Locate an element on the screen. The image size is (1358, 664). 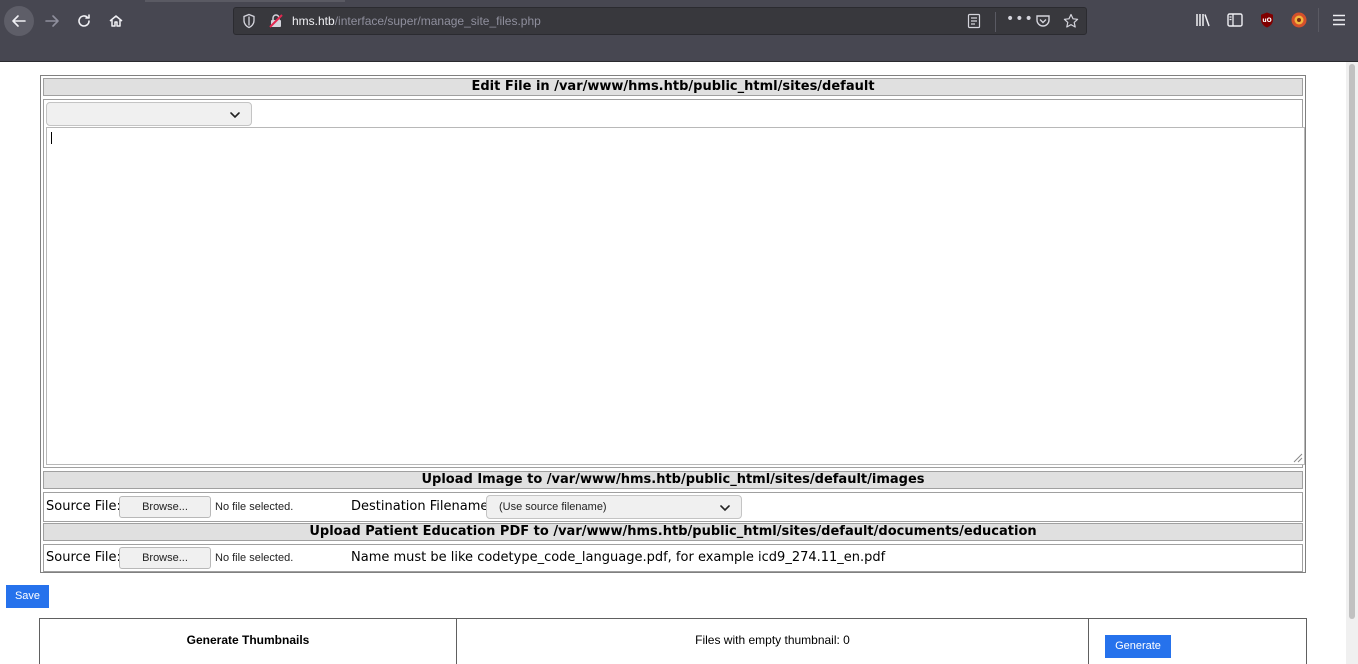
reload-icon is located at coordinates (84, 20).